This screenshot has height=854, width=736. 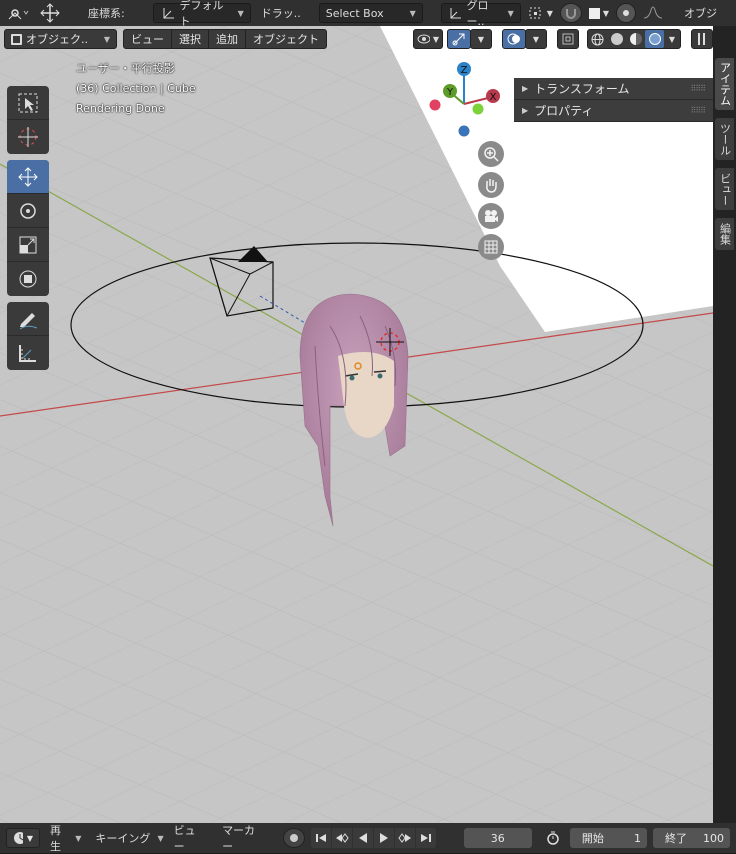 What do you see at coordinates (354, 13) in the screenshot?
I see `select-mode-value: Select Box` at bounding box center [354, 13].